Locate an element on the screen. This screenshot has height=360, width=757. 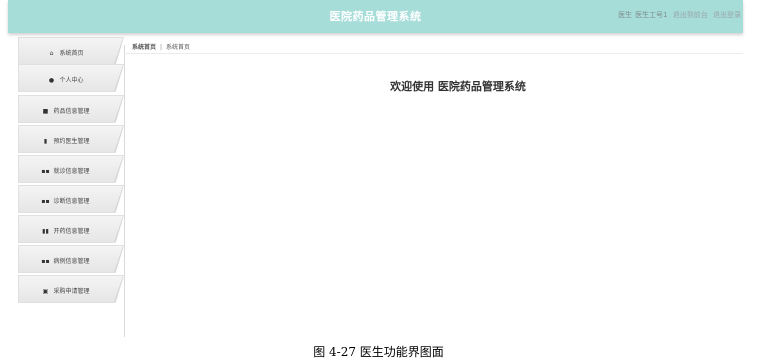
sidebar-item-drugs: ■ 药品信息管理 is located at coordinates (71, 109).